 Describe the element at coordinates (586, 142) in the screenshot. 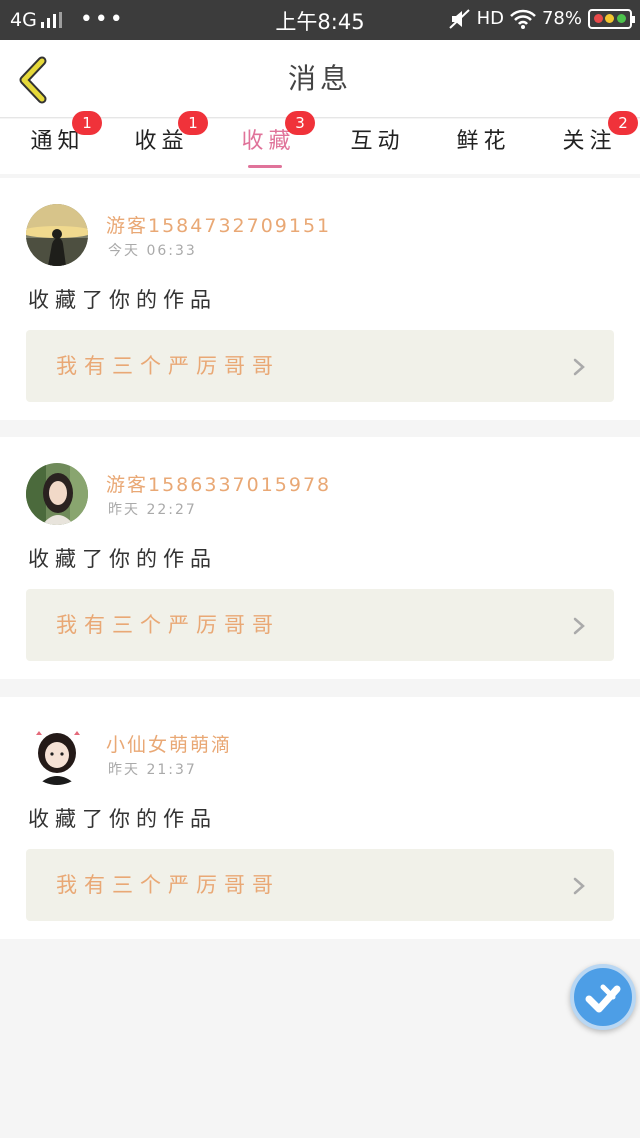

I see `tab-follow: 关注 2` at that location.